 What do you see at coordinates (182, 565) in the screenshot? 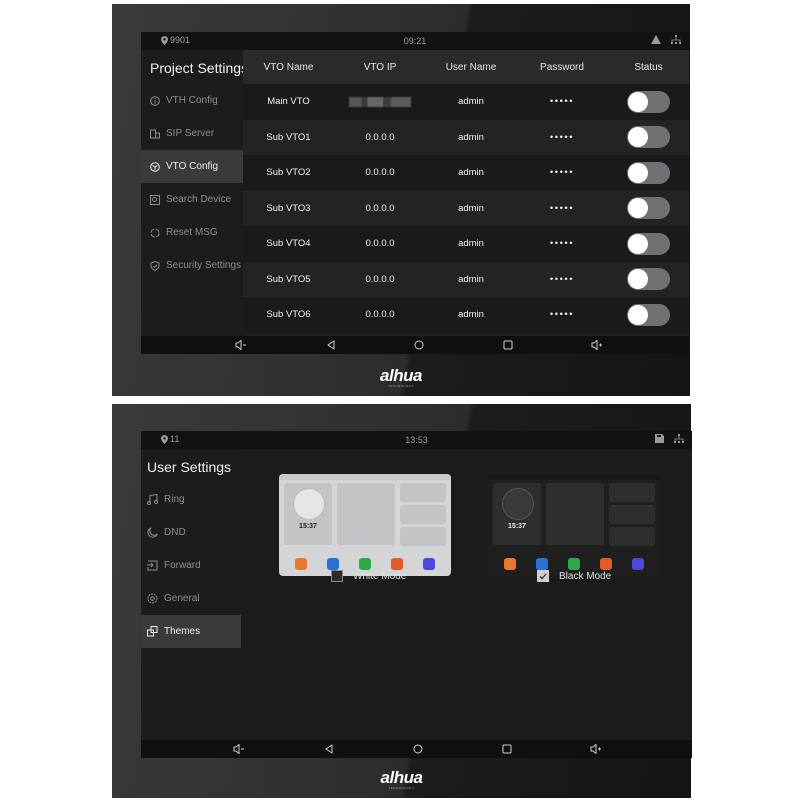
I see `sidebar-item-label: Forward` at bounding box center [182, 565].